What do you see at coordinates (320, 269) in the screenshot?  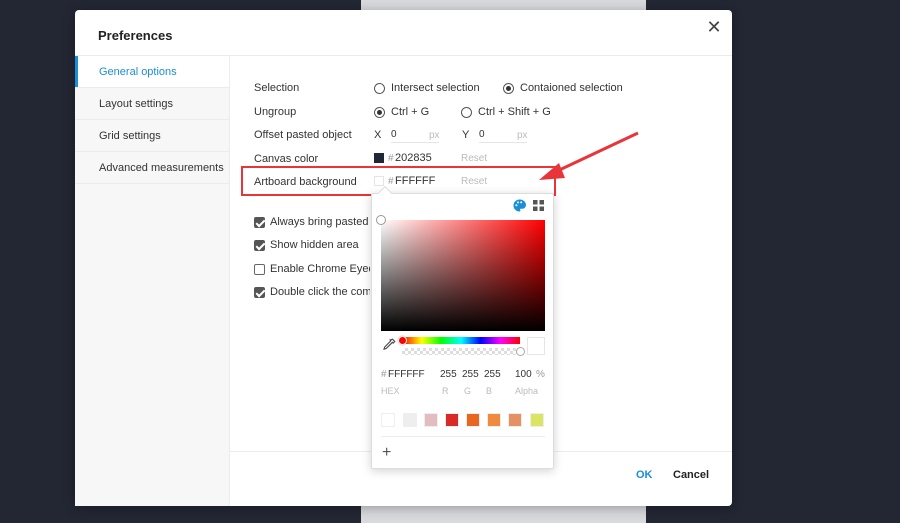 I see `enable-chrome-eyedropper-label: Enable Chrome Eyedrop` at bounding box center [320, 269].